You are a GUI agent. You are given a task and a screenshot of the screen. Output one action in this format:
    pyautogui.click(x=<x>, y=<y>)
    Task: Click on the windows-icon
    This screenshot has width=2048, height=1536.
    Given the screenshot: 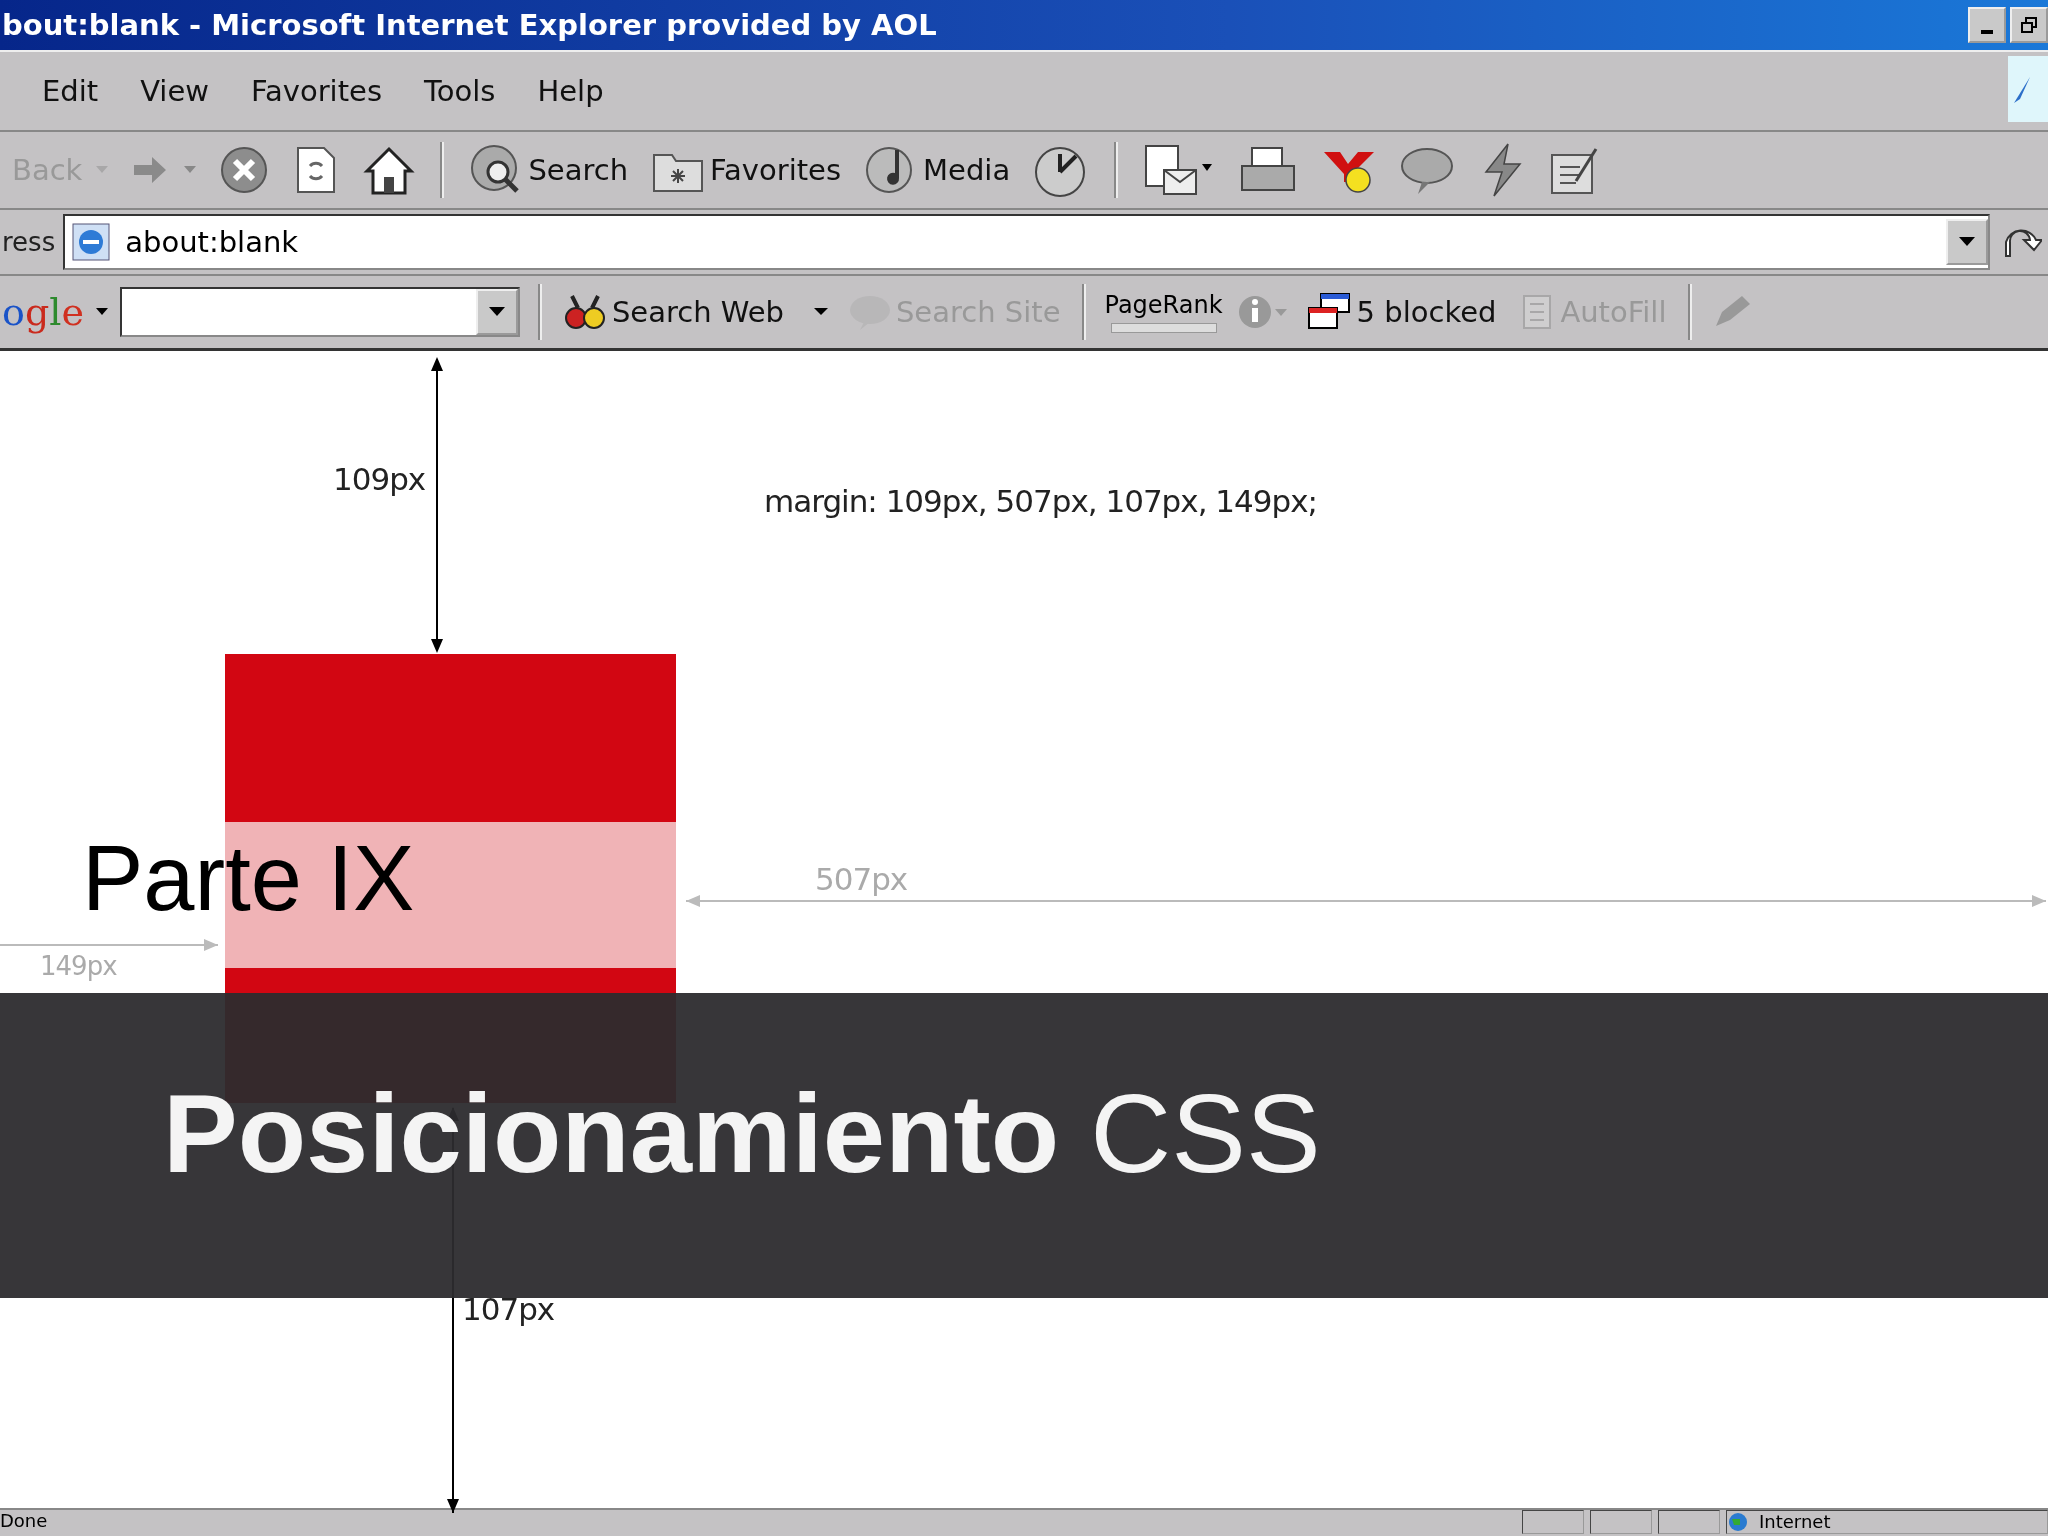 What is the action you would take?
    pyautogui.click(x=1329, y=312)
    